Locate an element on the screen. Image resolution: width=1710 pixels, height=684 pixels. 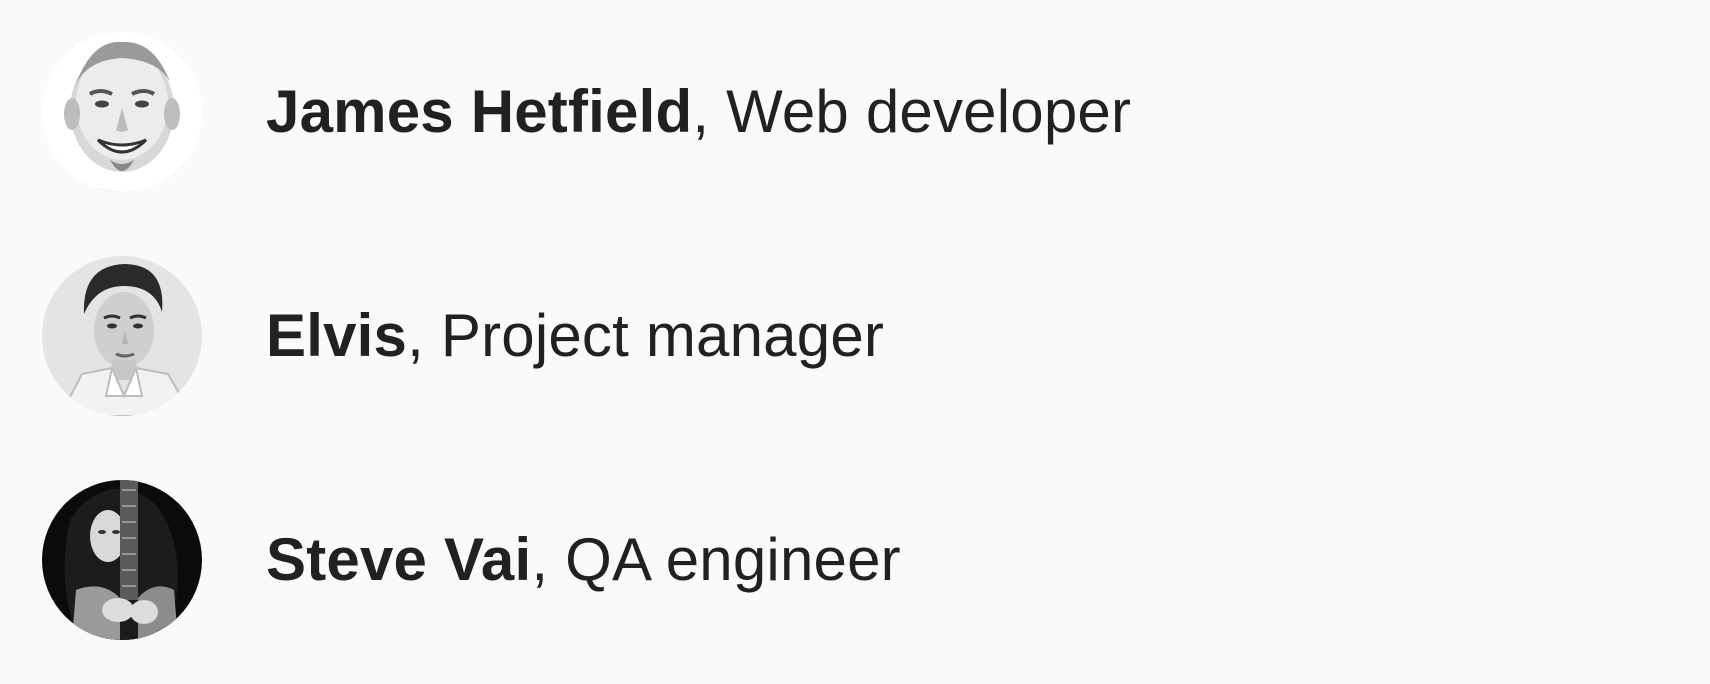
person-name: Steve Vai is located at coordinates (399, 559).